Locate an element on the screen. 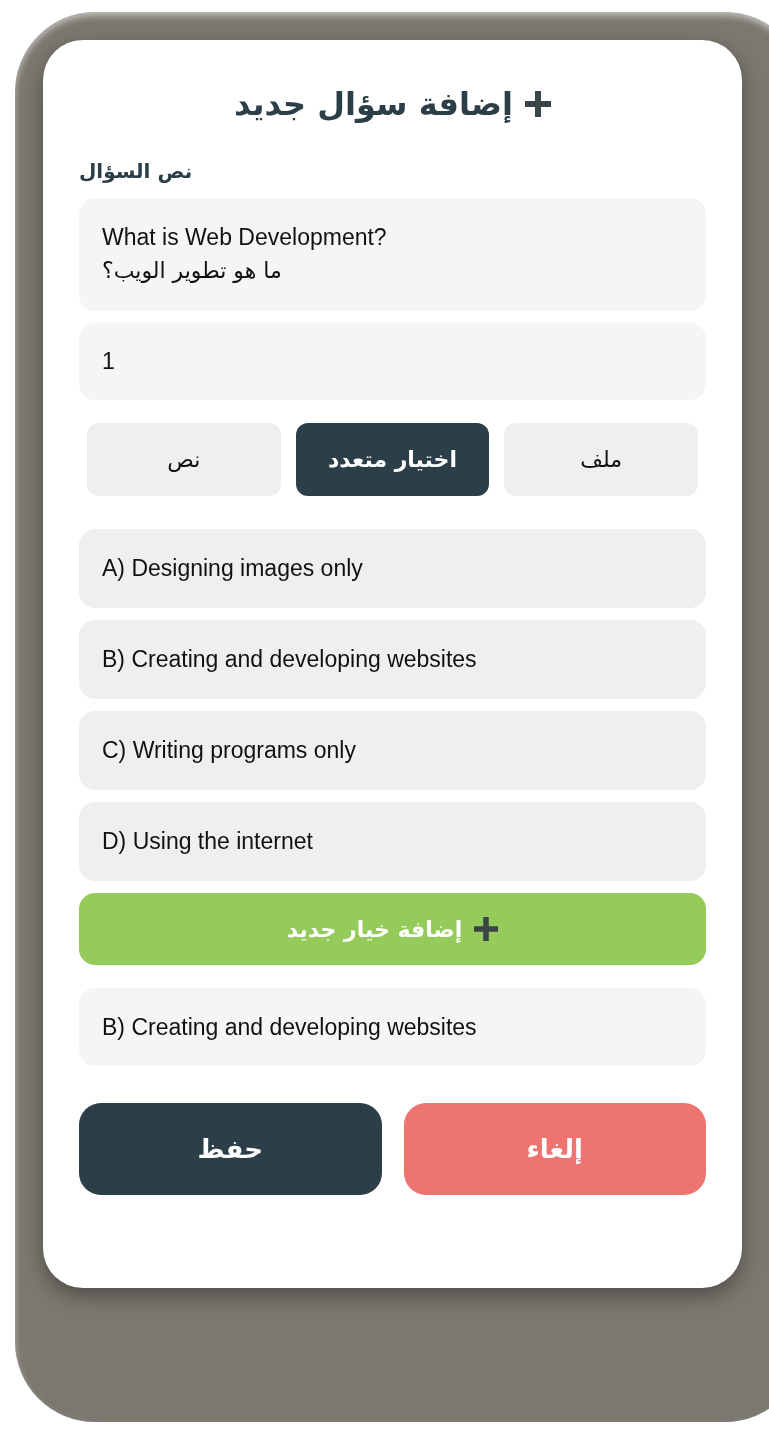 The height and width of the screenshot is (1437, 769). save-button: حفظ is located at coordinates (230, 1149).